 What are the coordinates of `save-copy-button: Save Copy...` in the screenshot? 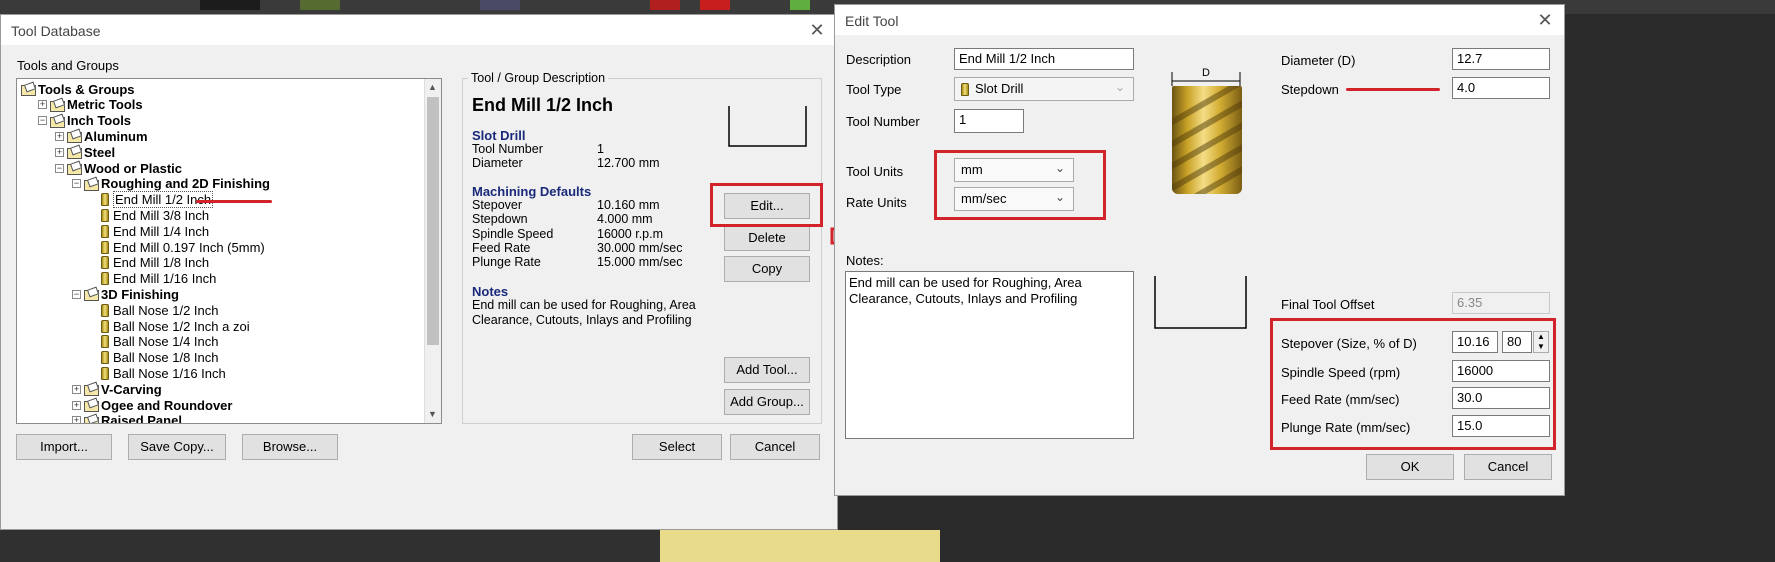 It's located at (177, 447).